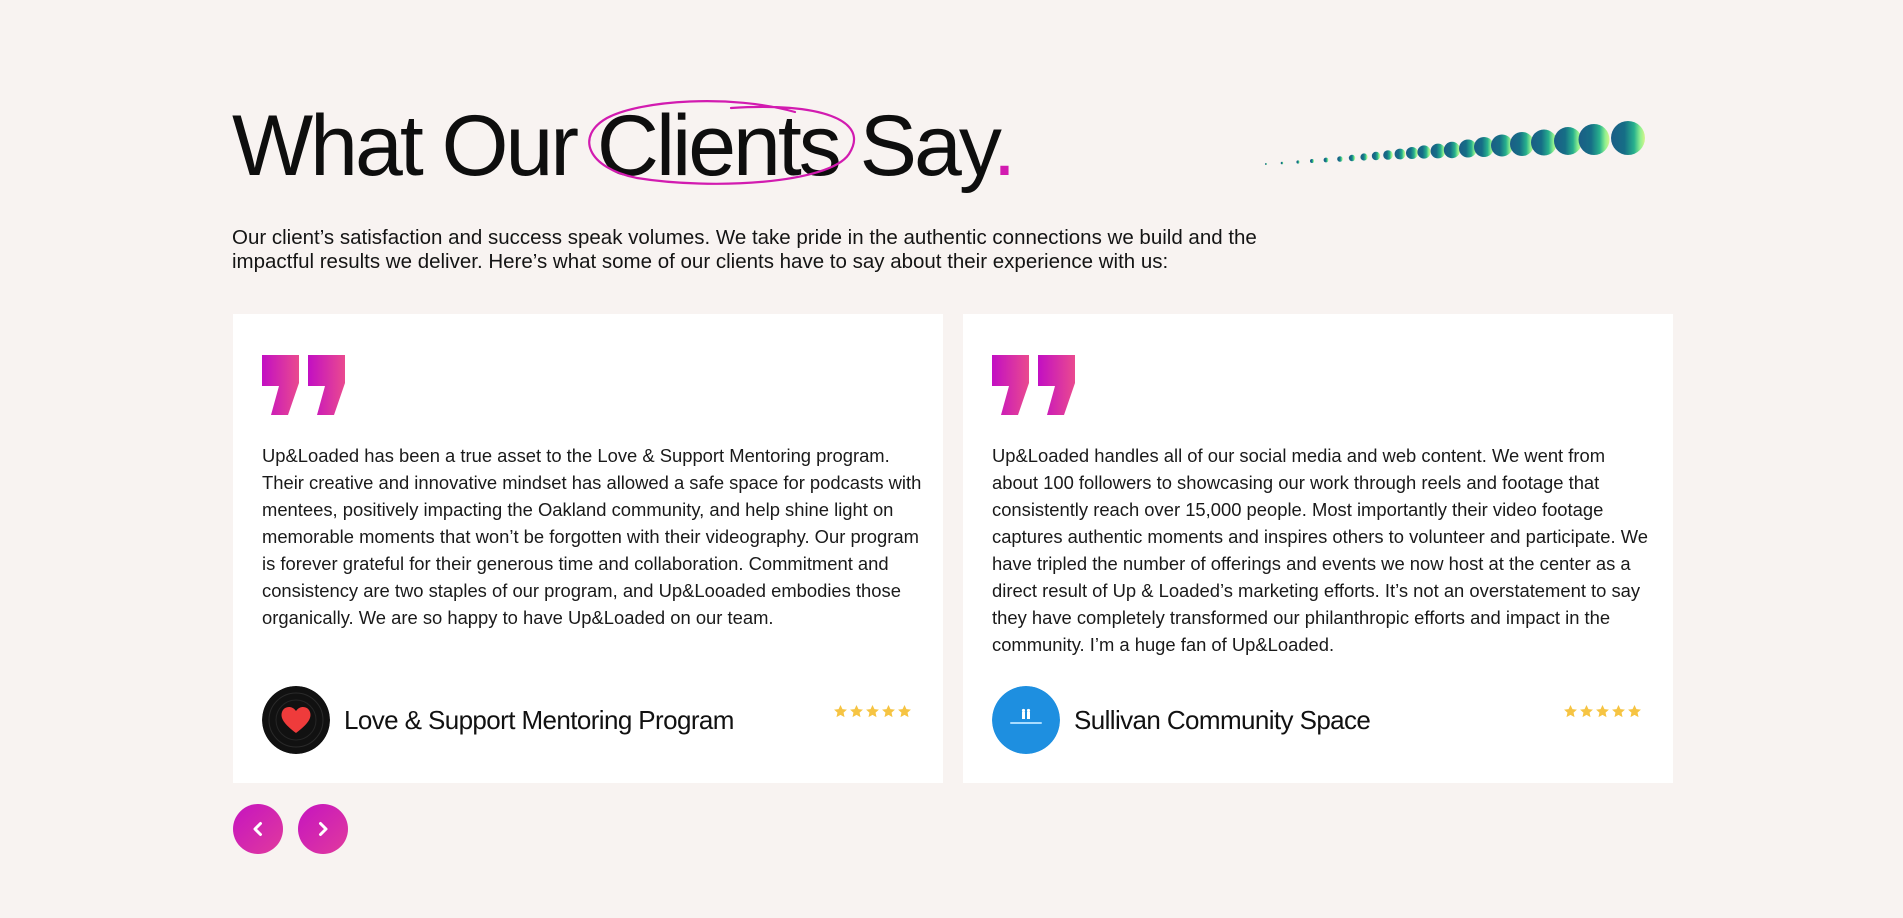 This screenshot has height=918, width=1903. Describe the element at coordinates (917, 146) in the screenshot. I see `title-part-2: Say` at that location.